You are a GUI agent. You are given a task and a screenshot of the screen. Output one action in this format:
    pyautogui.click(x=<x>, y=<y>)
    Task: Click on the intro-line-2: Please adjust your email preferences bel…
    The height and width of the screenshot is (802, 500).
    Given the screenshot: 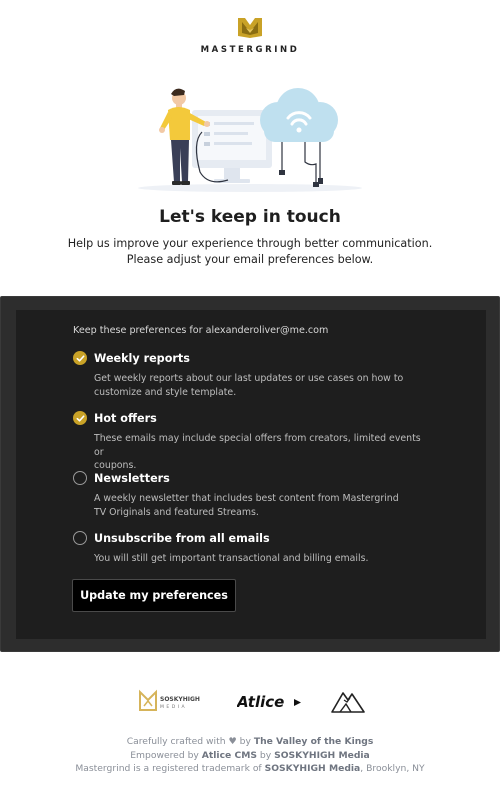 What is the action you would take?
    pyautogui.click(x=250, y=259)
    